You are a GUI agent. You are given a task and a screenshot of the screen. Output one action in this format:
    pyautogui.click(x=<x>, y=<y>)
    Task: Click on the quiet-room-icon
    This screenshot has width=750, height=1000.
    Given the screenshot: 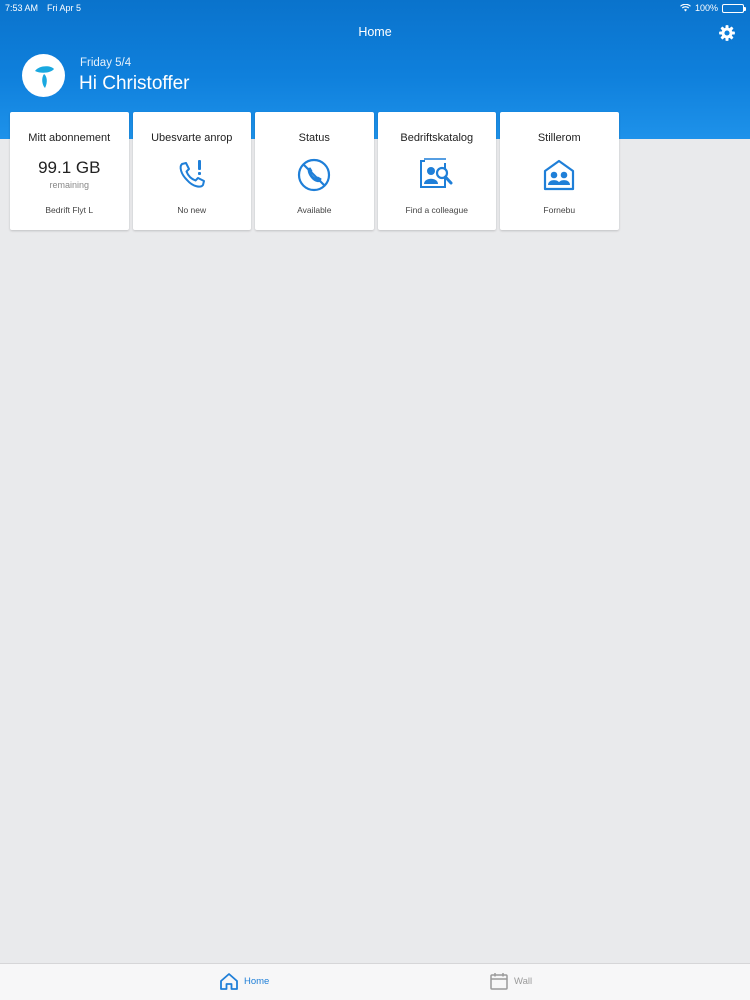 What is the action you would take?
    pyautogui.click(x=559, y=175)
    